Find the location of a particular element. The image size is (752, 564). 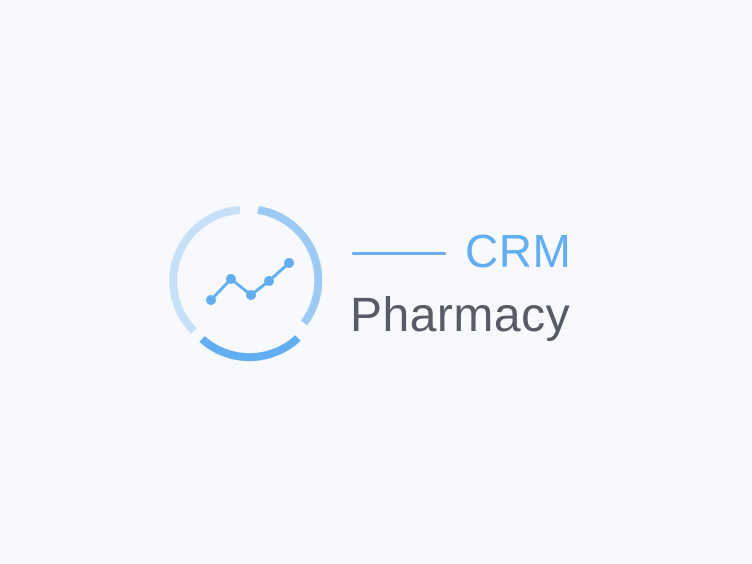

ring-segment-bottom is located at coordinates (250, 348).